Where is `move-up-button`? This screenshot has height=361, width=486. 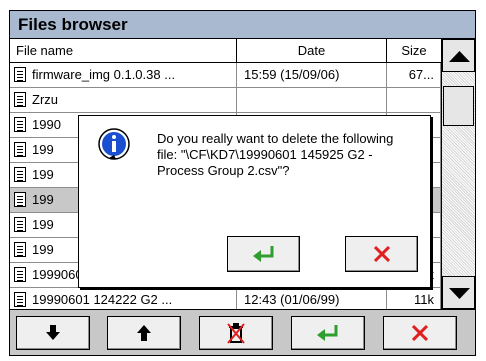
move-up-button is located at coordinates (144, 333).